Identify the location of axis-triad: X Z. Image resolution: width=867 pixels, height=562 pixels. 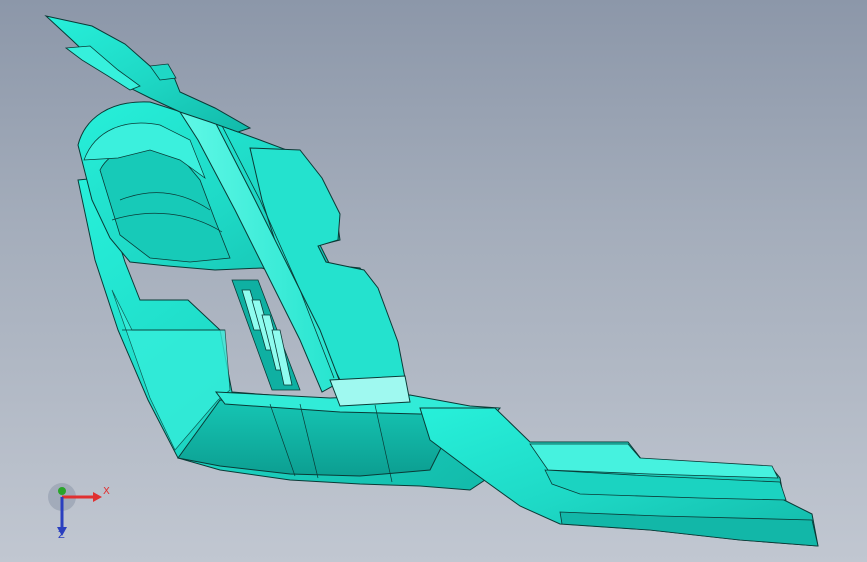
(80, 513).